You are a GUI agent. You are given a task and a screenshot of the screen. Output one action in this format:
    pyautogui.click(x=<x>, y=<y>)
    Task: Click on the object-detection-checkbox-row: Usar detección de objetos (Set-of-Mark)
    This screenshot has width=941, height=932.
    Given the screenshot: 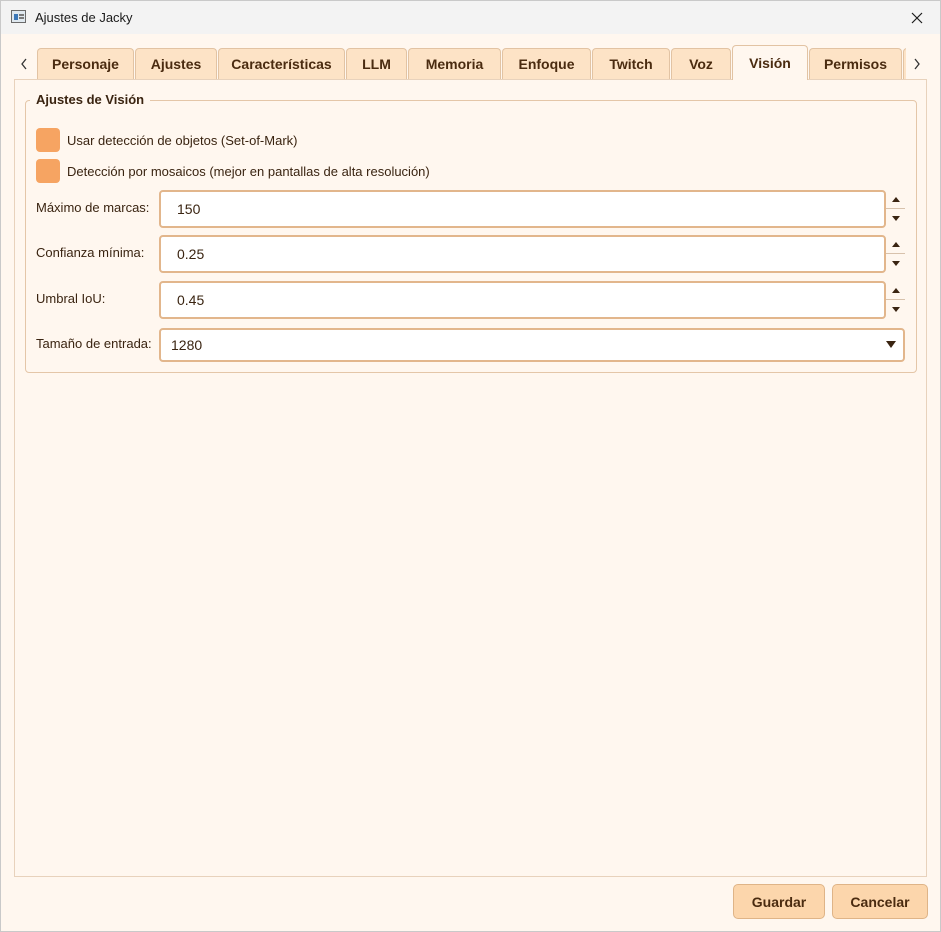 What is the action you would take?
    pyautogui.click(x=166, y=140)
    